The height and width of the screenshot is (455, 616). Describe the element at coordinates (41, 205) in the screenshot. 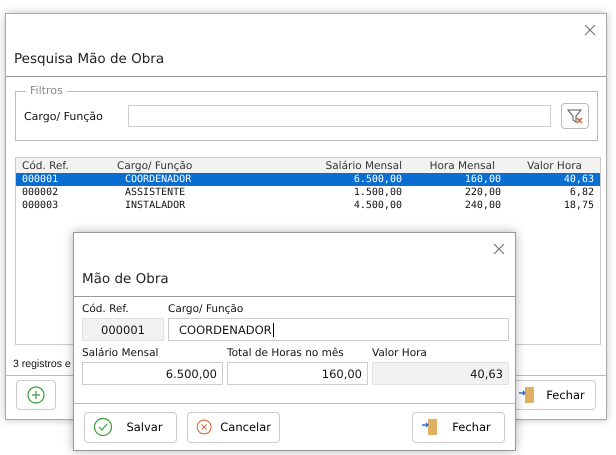

I see `table-cell-text: 000003` at that location.